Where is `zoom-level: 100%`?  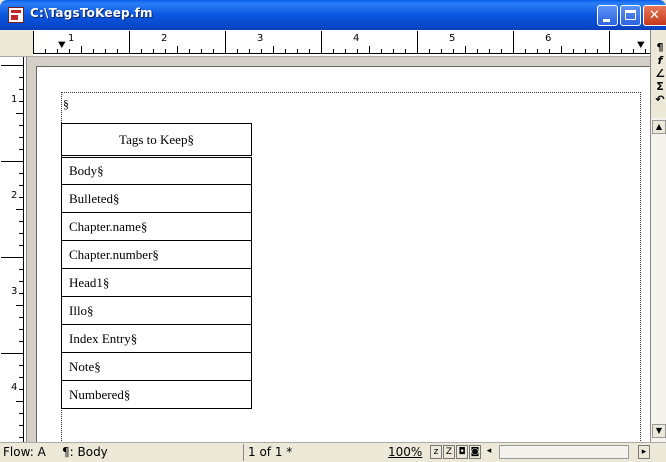
zoom-level: 100% is located at coordinates (405, 452).